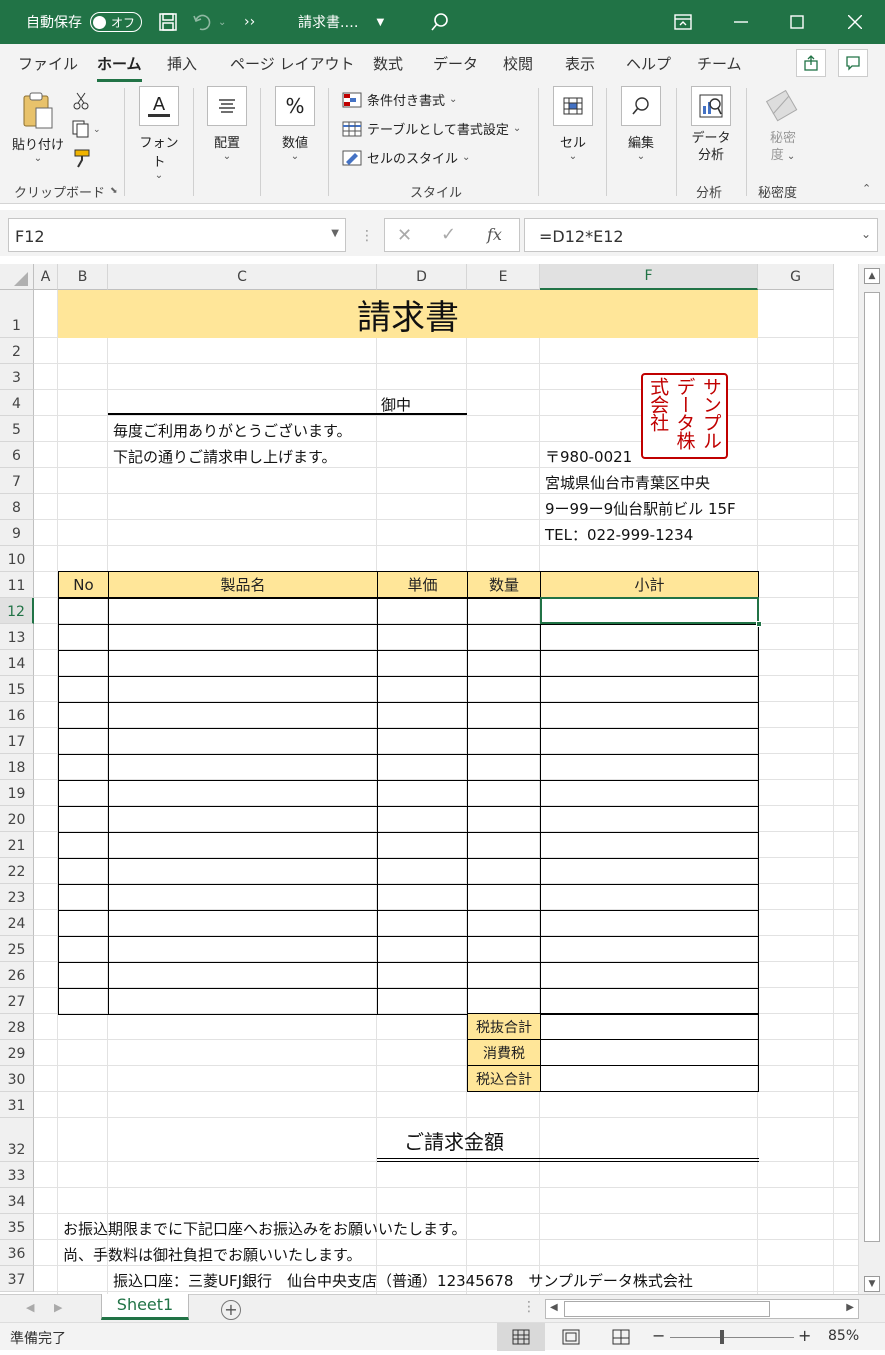 The height and width of the screenshot is (1355, 885). What do you see at coordinates (17, 1079) in the screenshot?
I see `row-header-30: 30` at bounding box center [17, 1079].